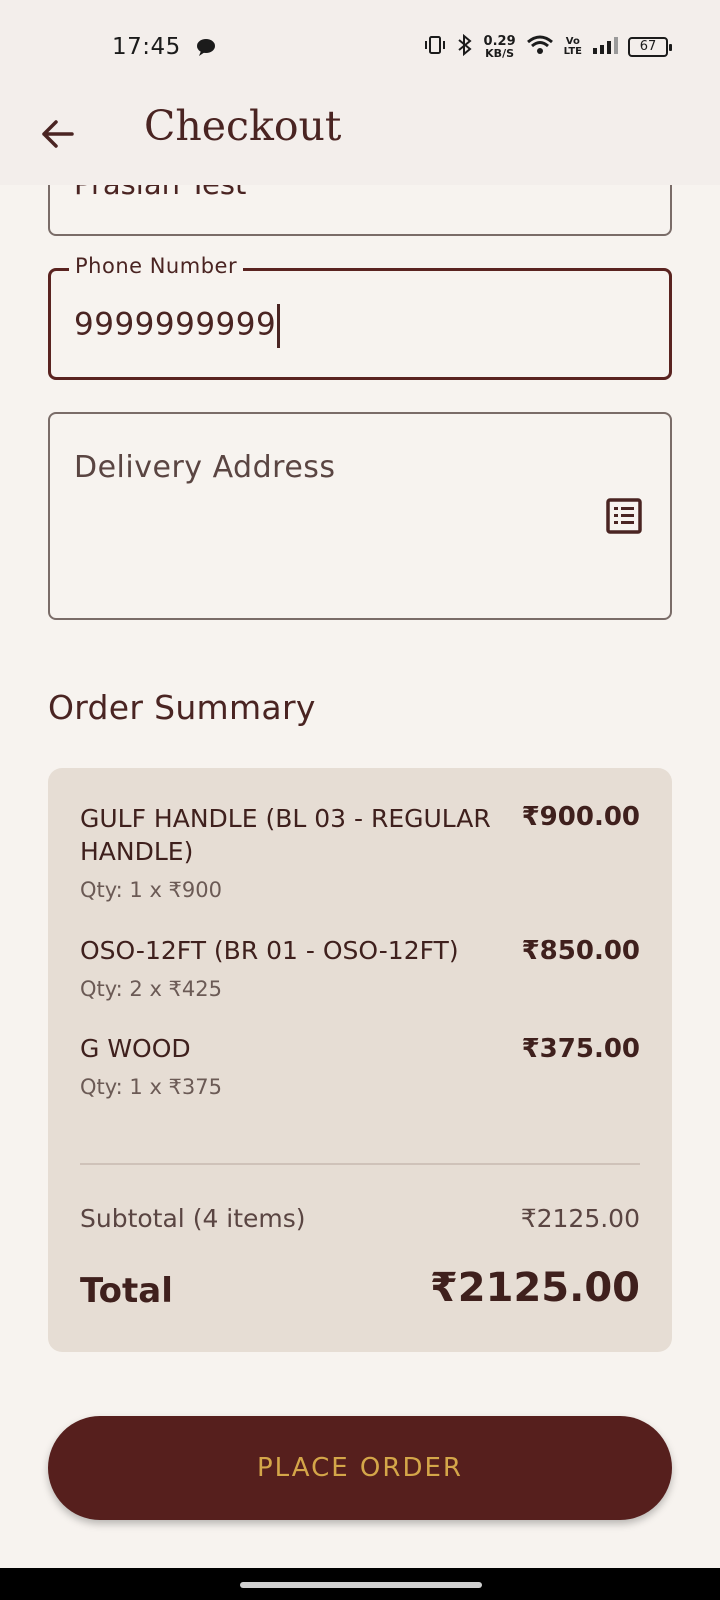  Describe the element at coordinates (126, 1291) in the screenshot. I see `total-label: Total` at that location.